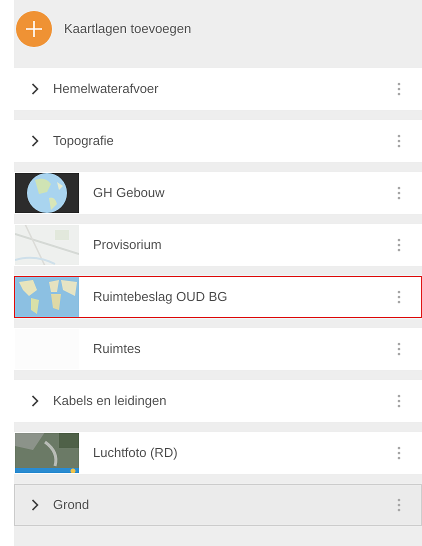 This screenshot has width=422, height=546. Describe the element at coordinates (160, 297) in the screenshot. I see `layer-name: Ruimtebeslag OUD BG` at that location.